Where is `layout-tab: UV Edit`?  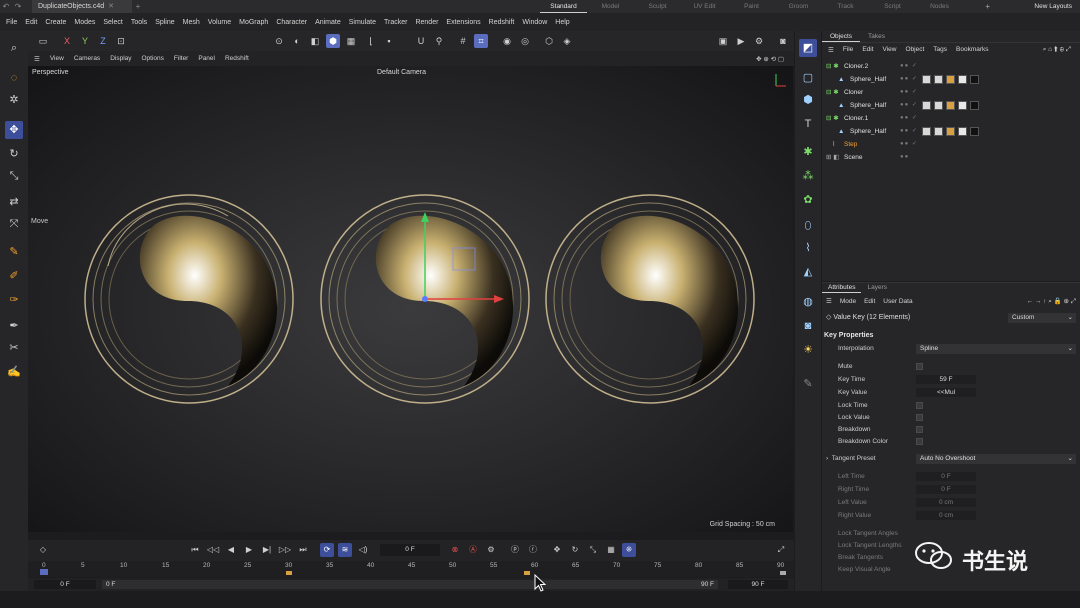 layout-tab: UV Edit is located at coordinates (704, 6).